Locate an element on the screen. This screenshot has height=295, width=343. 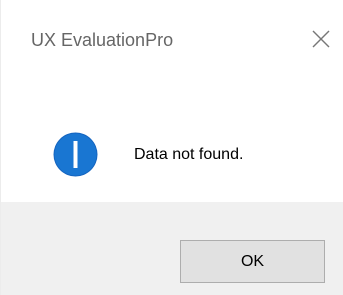
close-button is located at coordinates (320, 39).